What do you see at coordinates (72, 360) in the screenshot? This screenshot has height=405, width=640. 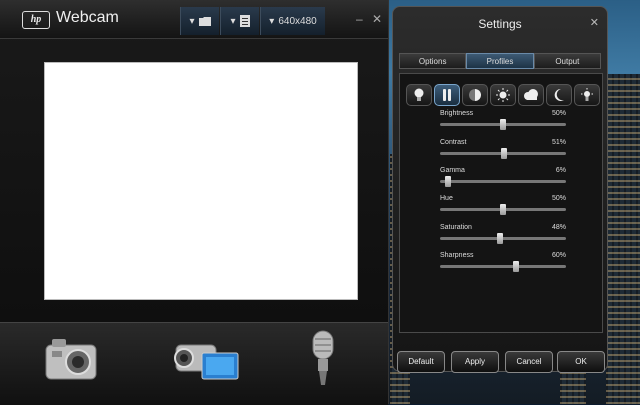 I see `camera-icon` at bounding box center [72, 360].